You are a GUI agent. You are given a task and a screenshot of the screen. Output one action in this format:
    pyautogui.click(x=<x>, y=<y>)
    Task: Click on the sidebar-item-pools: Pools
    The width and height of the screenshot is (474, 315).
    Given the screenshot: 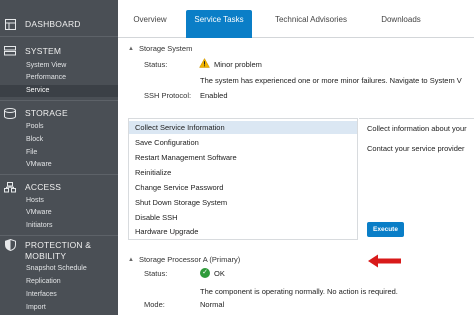 What is the action you would take?
    pyautogui.click(x=59, y=127)
    